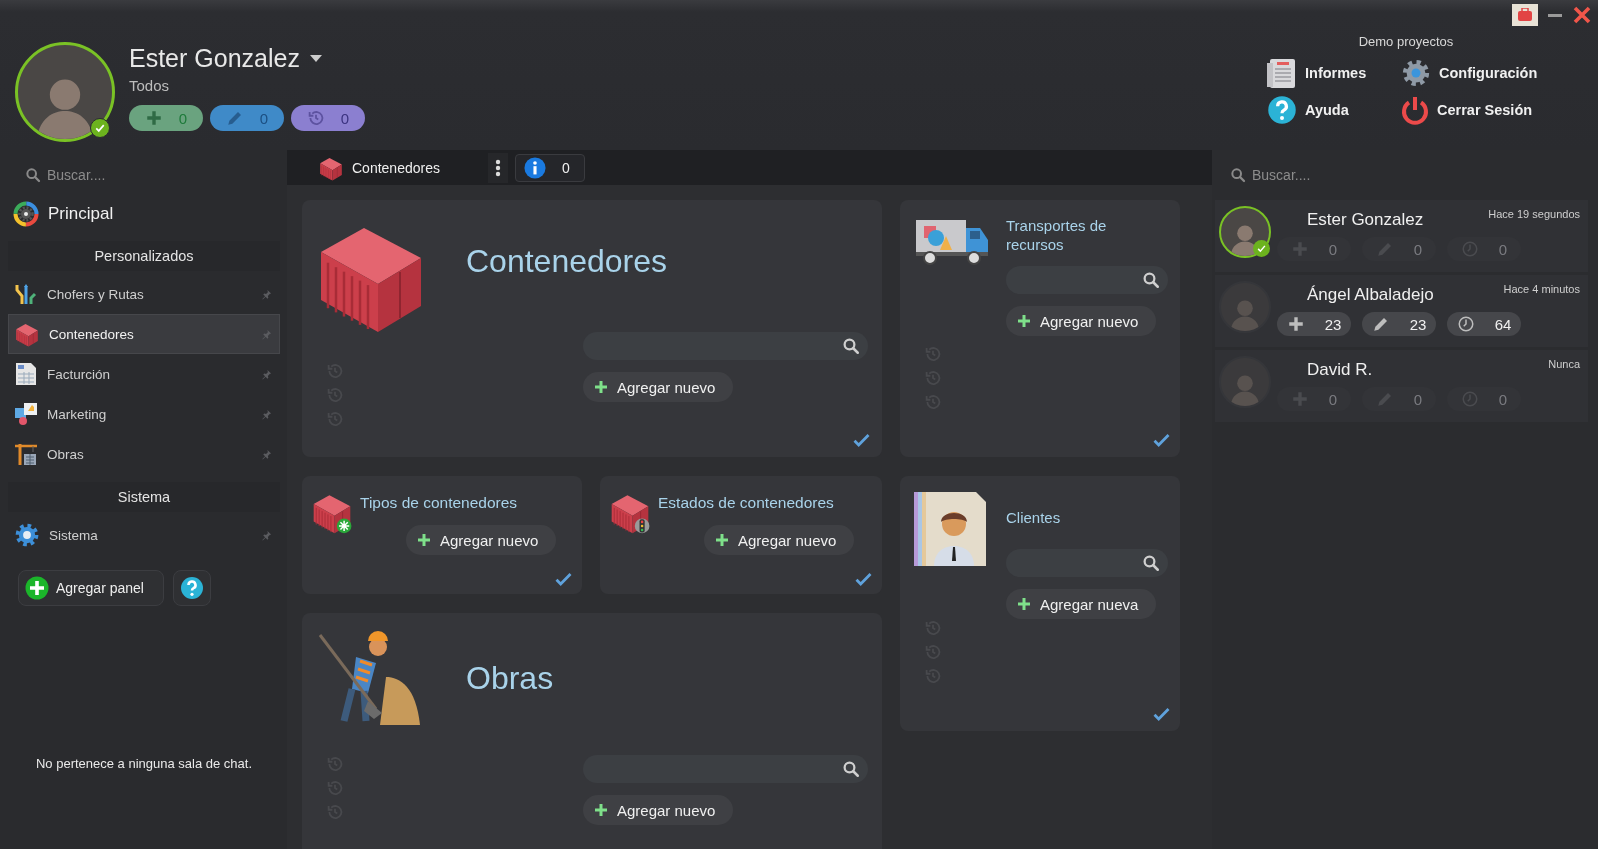 Image resolution: width=1598 pixels, height=849 pixels. I want to click on sidebar-item: Chofers y Rutas, so click(144, 294).